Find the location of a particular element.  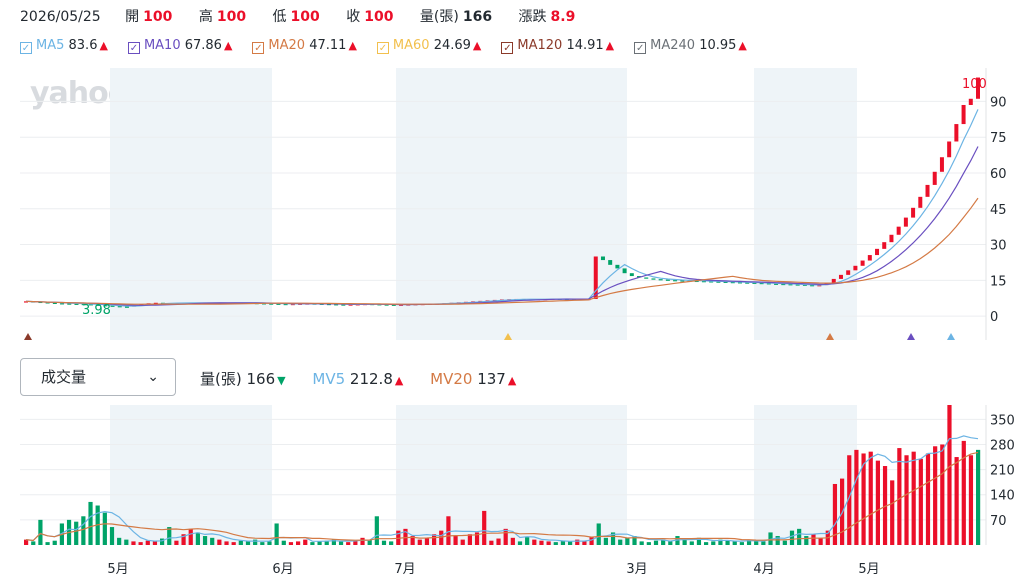

ma-legend-item-ma20: ✓ MA20 47.11 ▲ is located at coordinates (304, 46).